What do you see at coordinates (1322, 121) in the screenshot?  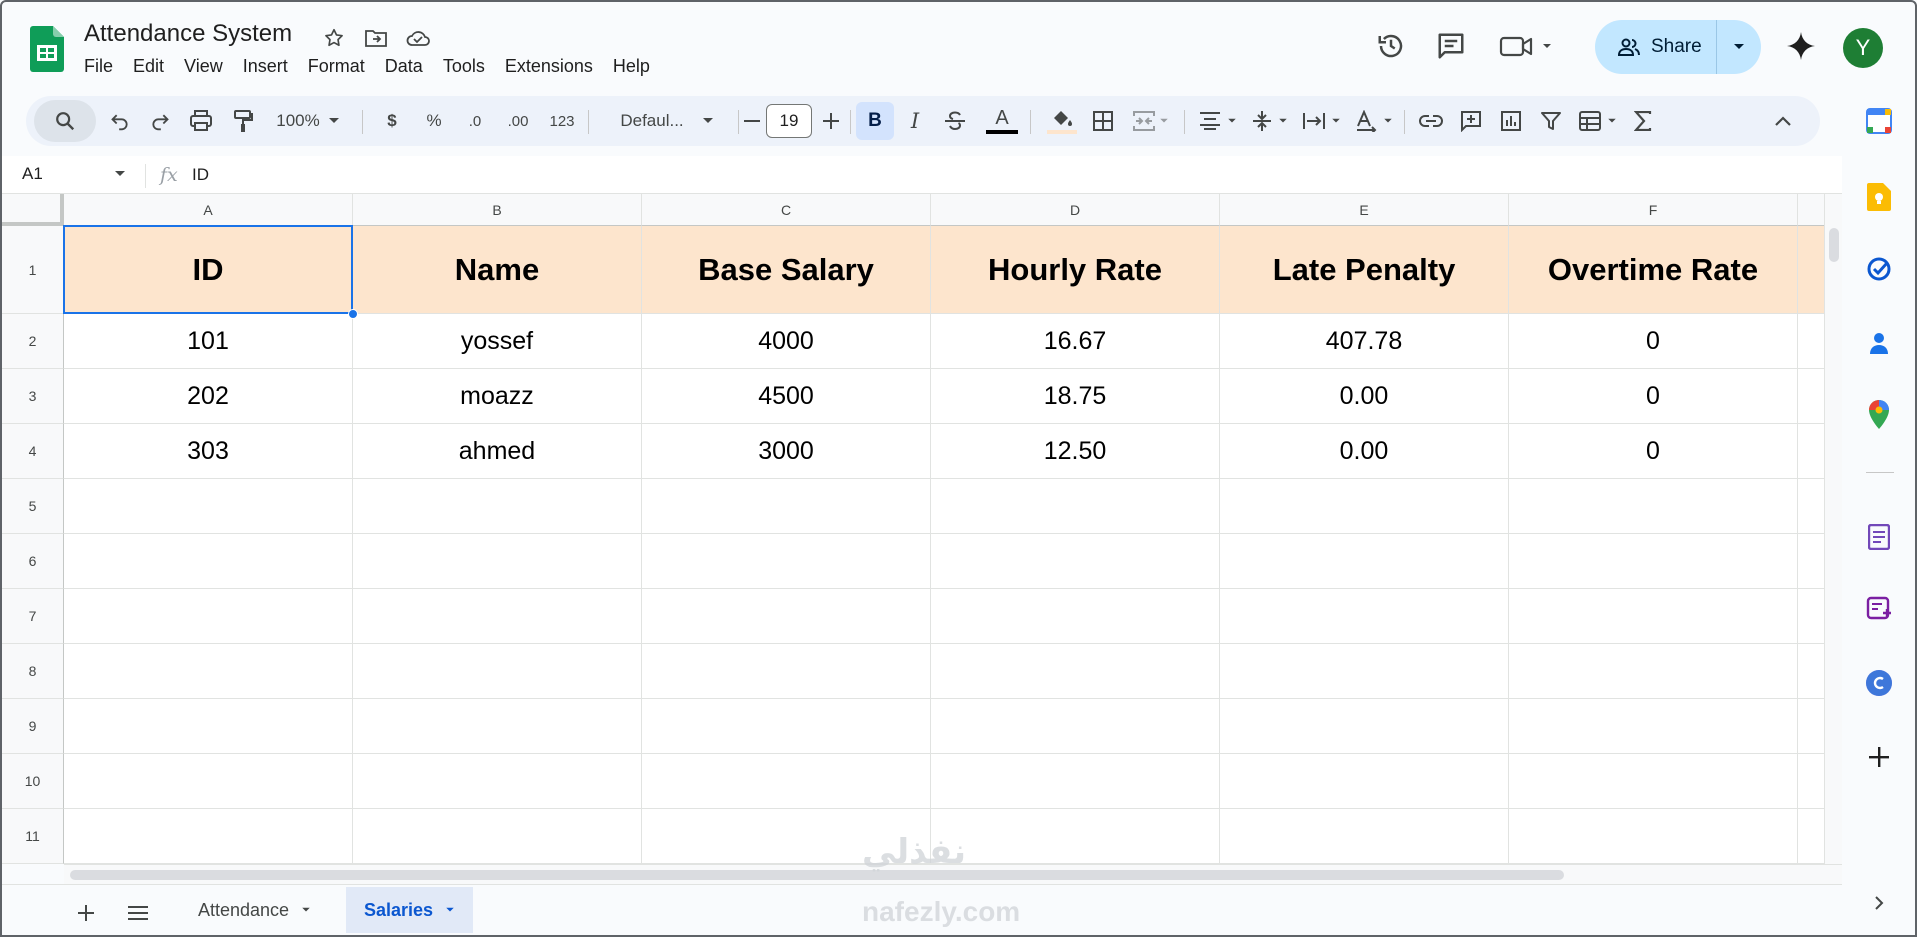 I see `text-wrapping-icon` at bounding box center [1322, 121].